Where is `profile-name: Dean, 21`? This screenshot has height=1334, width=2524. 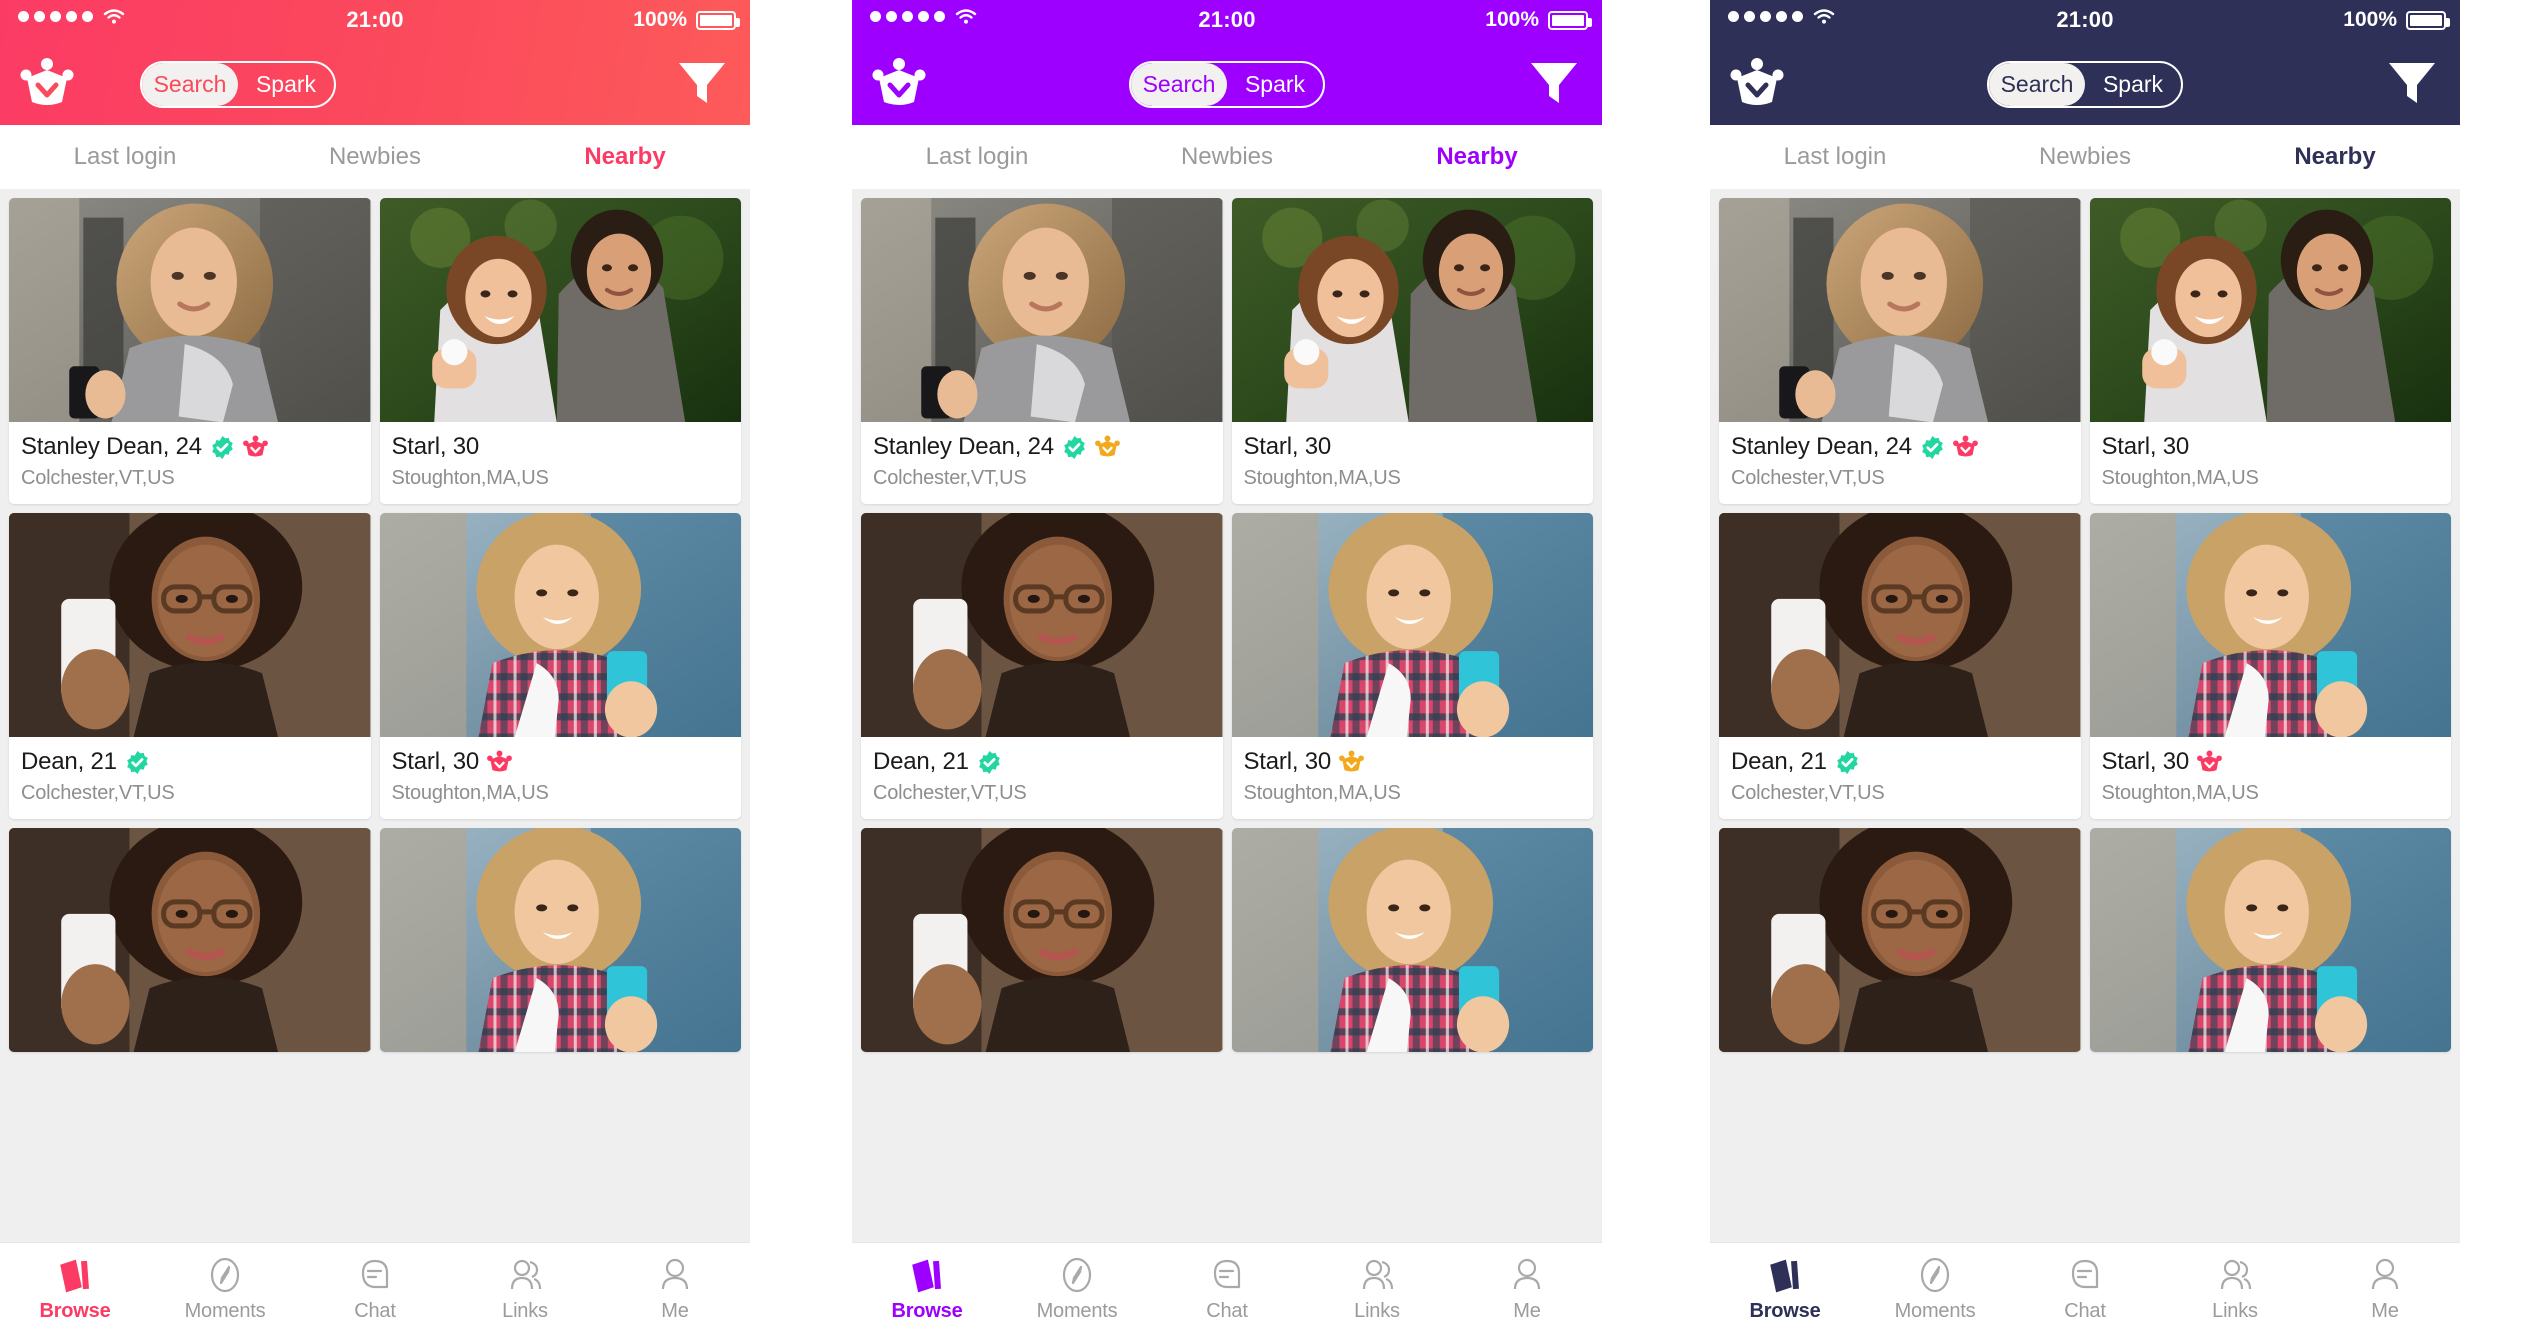 profile-name: Dean, 21 is located at coordinates (69, 761).